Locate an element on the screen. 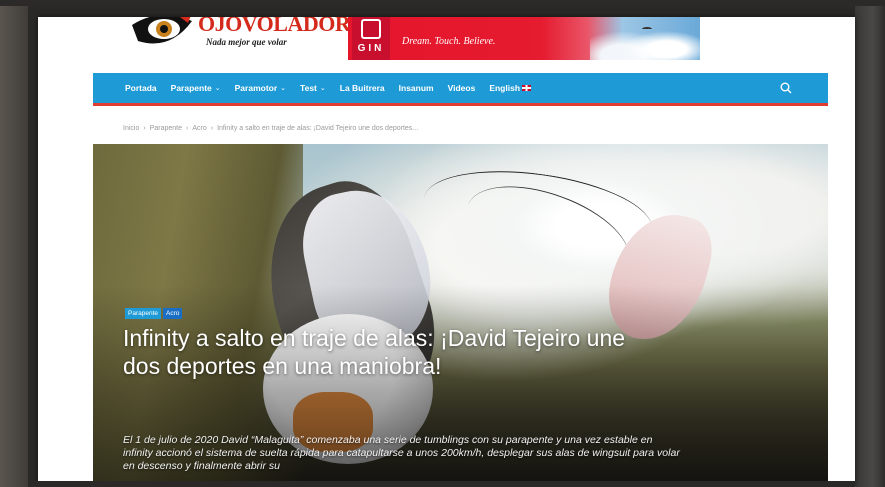 This screenshot has height=487, width=885. monitor-bezel-bottom is located at coordinates (441, 484).